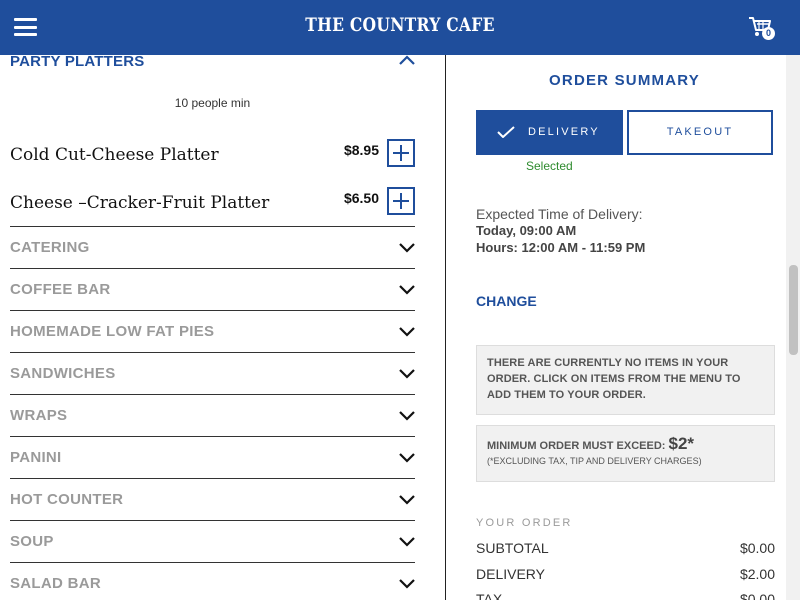 The image size is (800, 600). What do you see at coordinates (625, 595) in the screenshot?
I see `tax-row: TAX $0.00` at bounding box center [625, 595].